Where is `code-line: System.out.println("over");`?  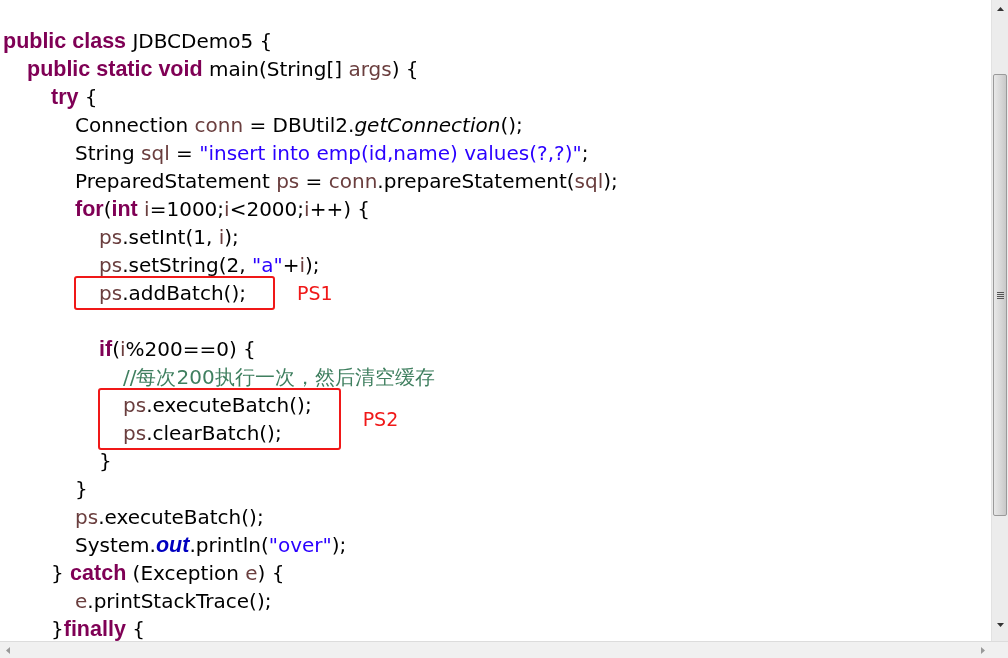 code-line: System.out.println("over"); is located at coordinates (211, 545).